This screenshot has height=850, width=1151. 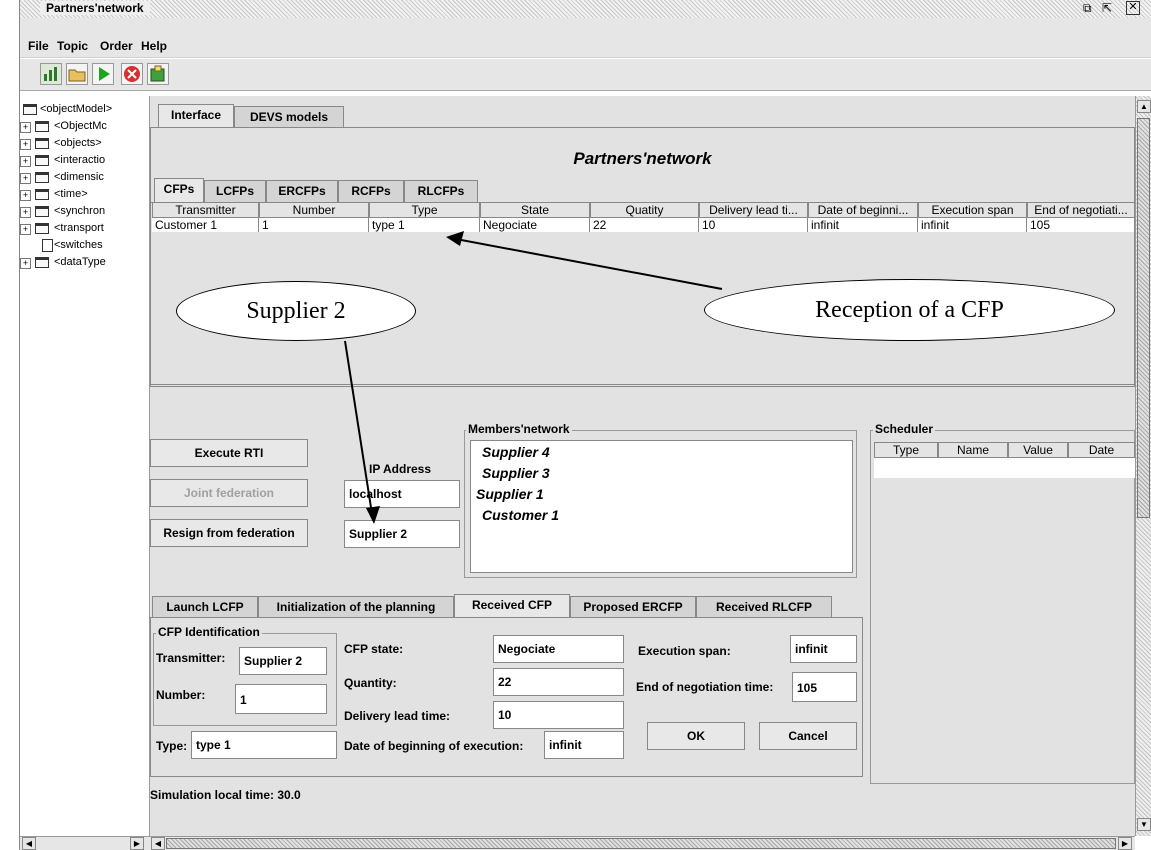 I want to click on tree-node: <objectModel>, so click(x=84, y=110).